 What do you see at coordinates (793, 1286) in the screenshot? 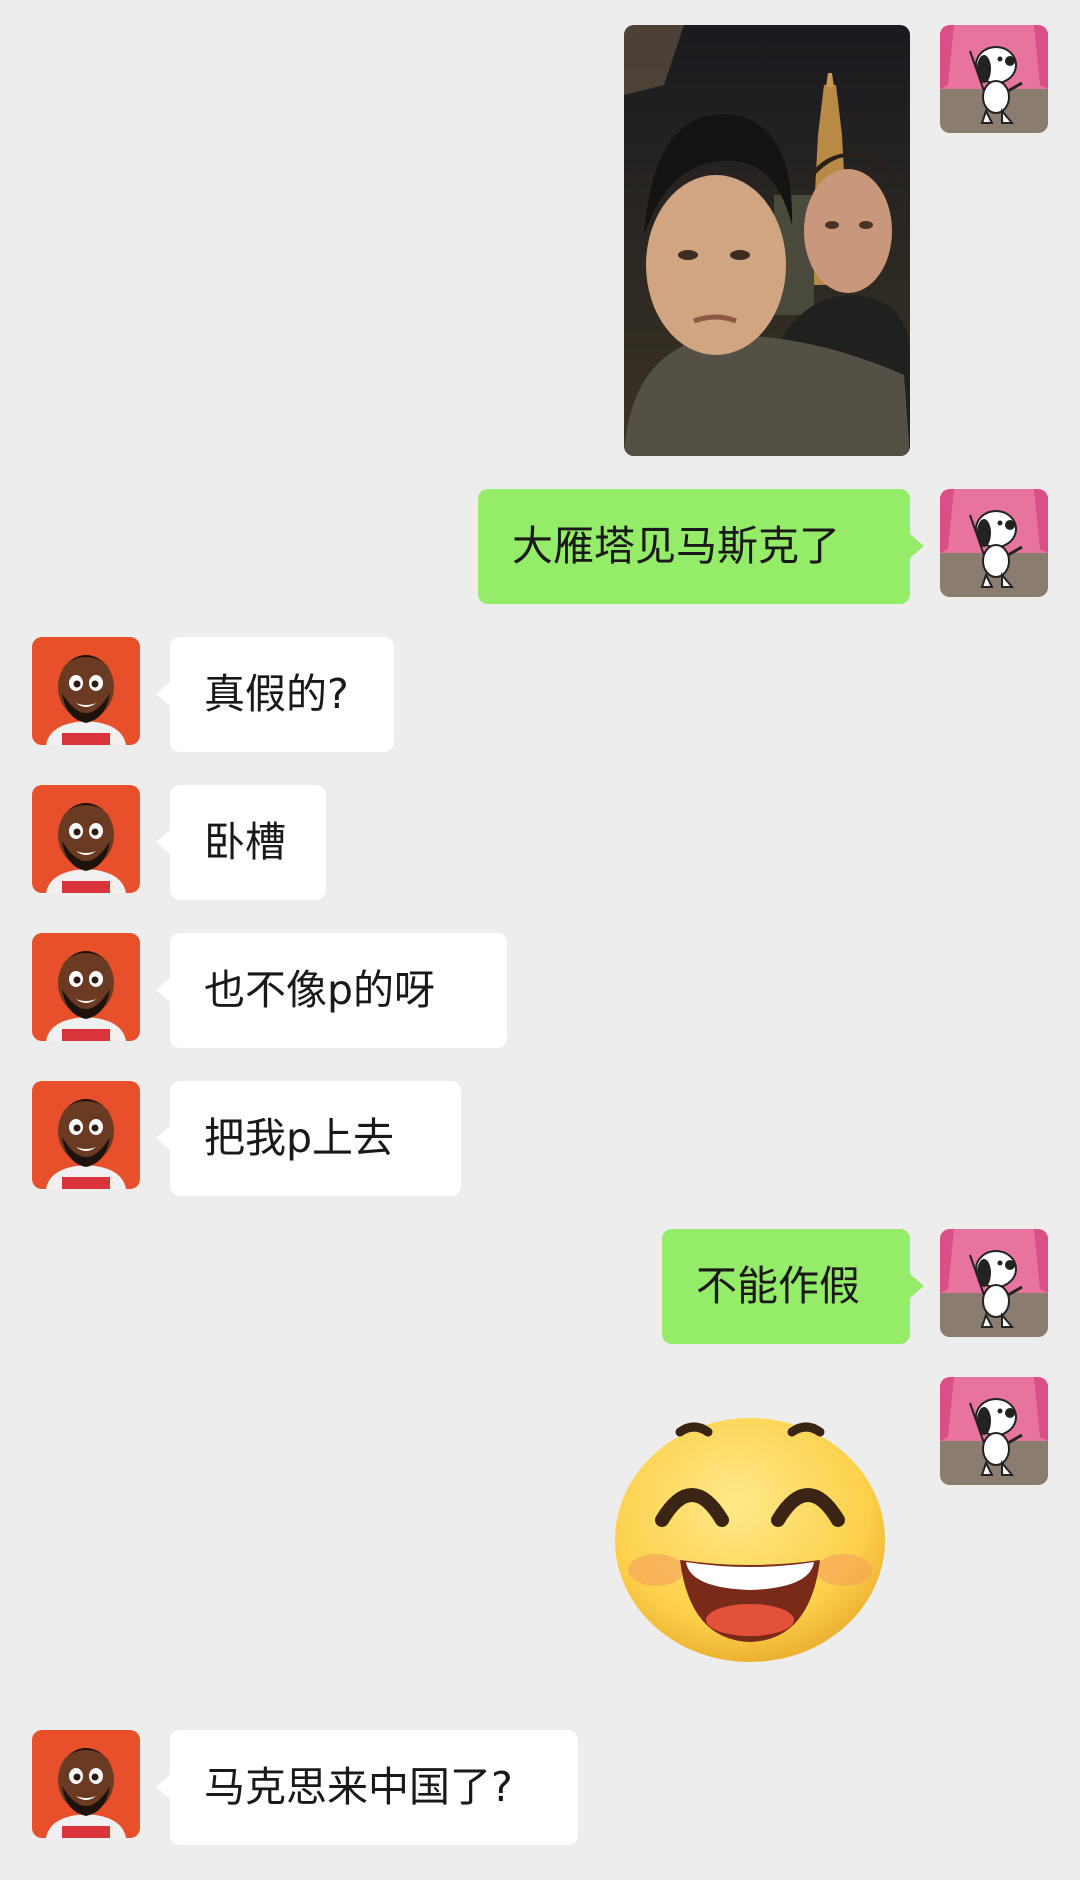
I see `message-bubble-self: 不能作假` at bounding box center [793, 1286].